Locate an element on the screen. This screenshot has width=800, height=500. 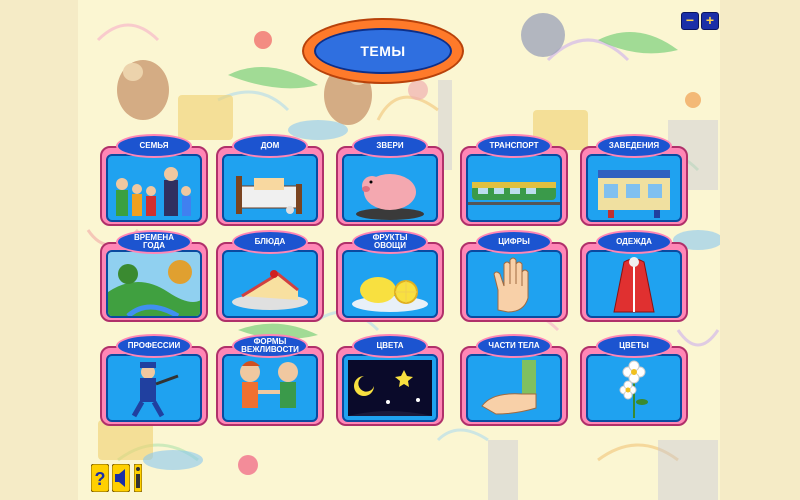
card-label: ФОРМЫ ВЕЖЛИВОСТИ is located at coordinates (270, 345).